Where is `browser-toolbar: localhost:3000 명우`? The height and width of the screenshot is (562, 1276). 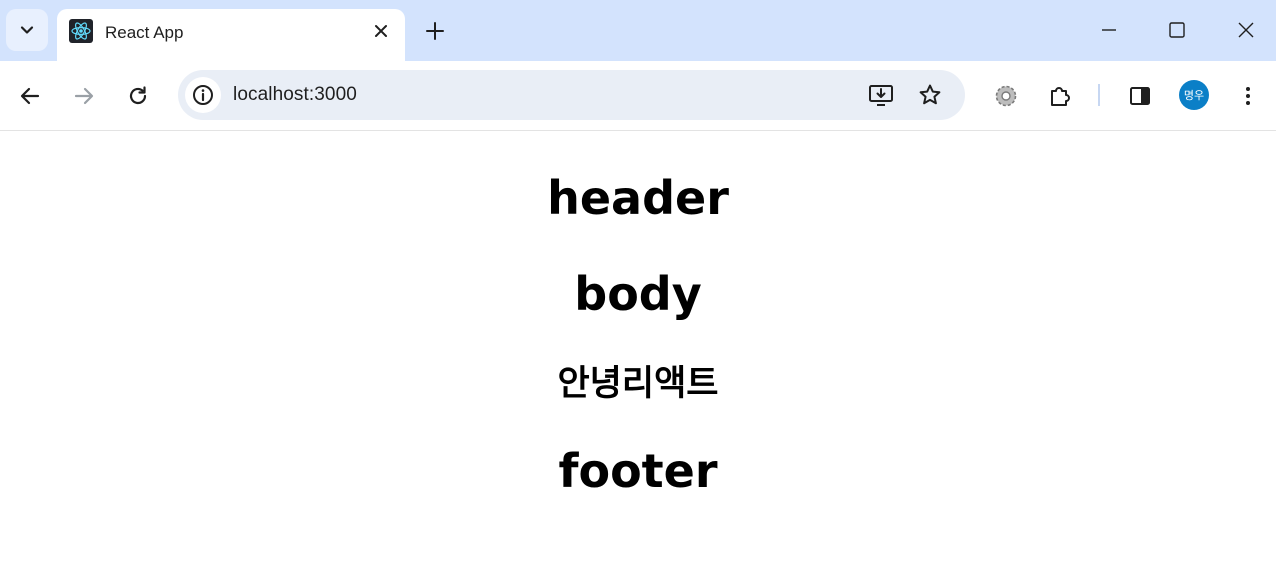 browser-toolbar: localhost:3000 명우 is located at coordinates (638, 96).